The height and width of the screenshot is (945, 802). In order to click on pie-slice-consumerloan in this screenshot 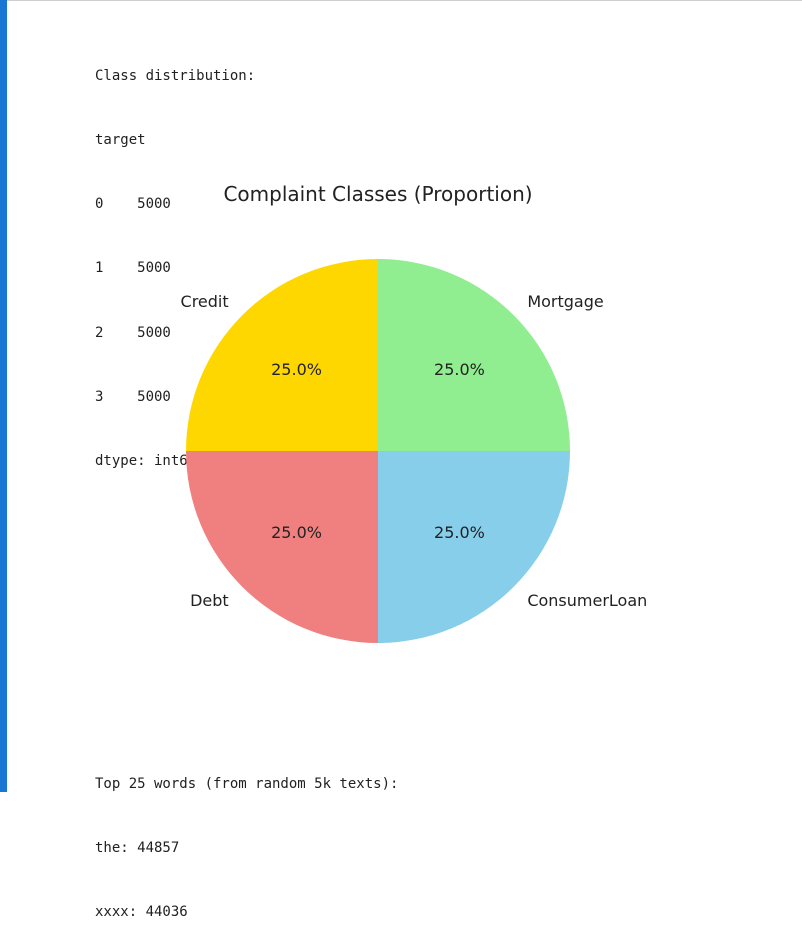, I will do `click(474, 547)`.